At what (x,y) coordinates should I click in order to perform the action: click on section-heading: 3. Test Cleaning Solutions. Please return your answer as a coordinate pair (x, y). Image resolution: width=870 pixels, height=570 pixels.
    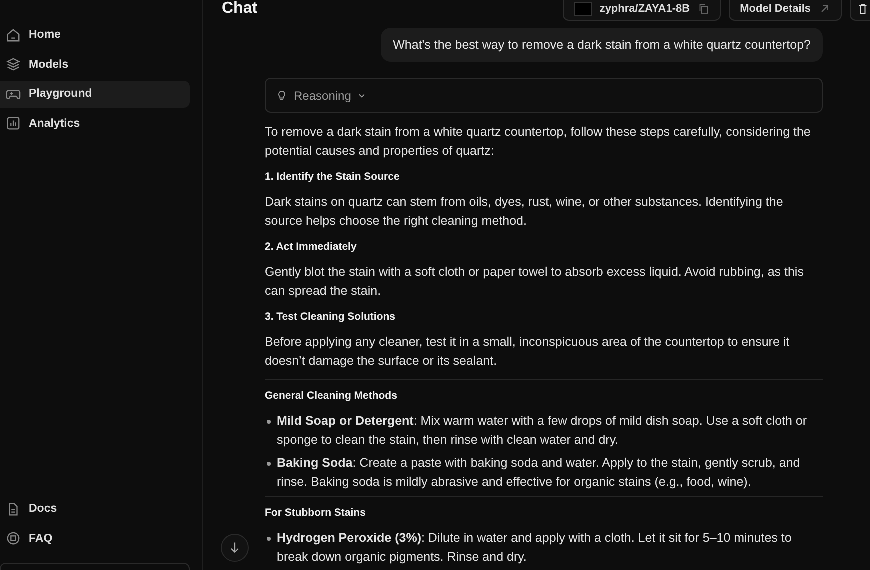
    Looking at the image, I should click on (330, 317).